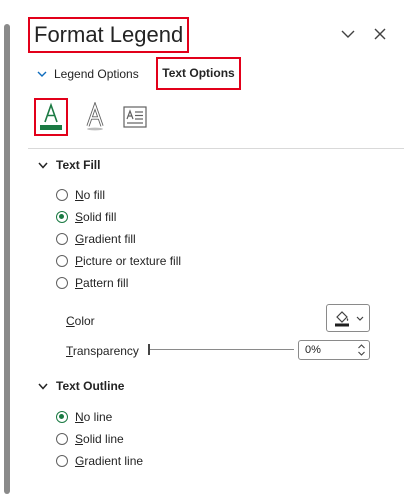  What do you see at coordinates (100, 217) in the screenshot?
I see `radio-label: olid fill` at bounding box center [100, 217].